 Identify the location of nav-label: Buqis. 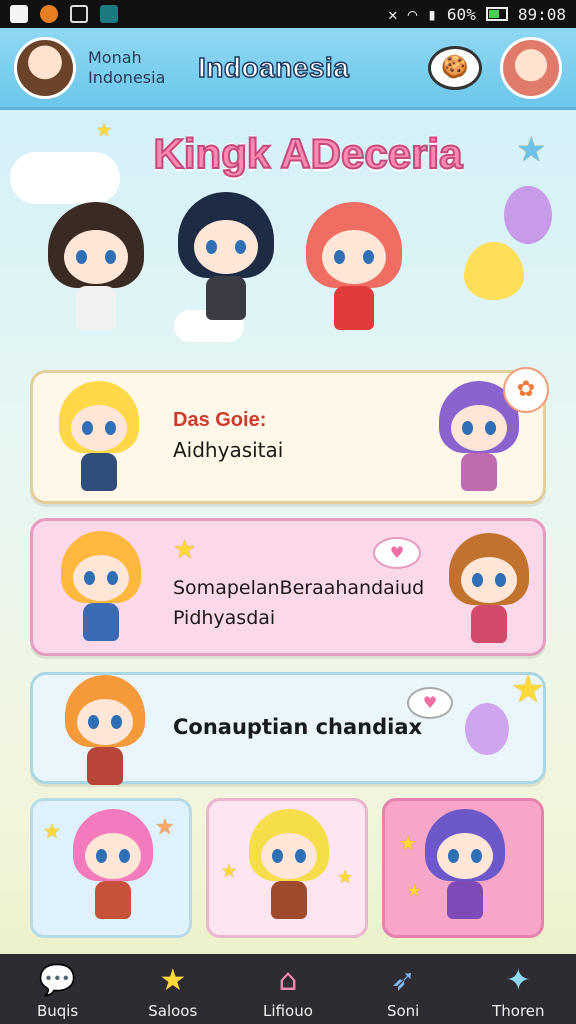
(57, 1011).